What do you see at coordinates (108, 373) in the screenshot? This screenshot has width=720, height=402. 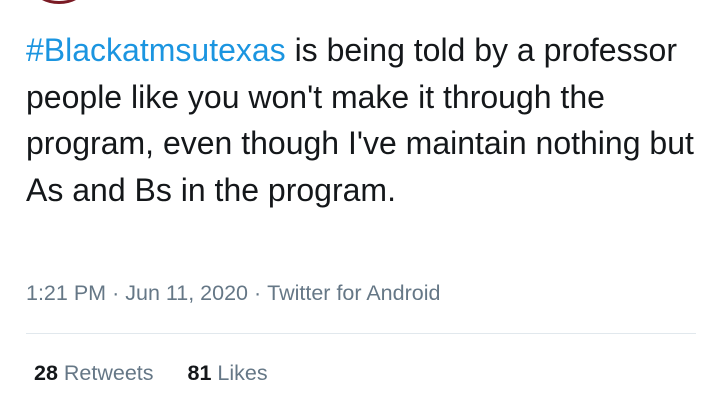 I see `retweets-label: Retweets` at bounding box center [108, 373].